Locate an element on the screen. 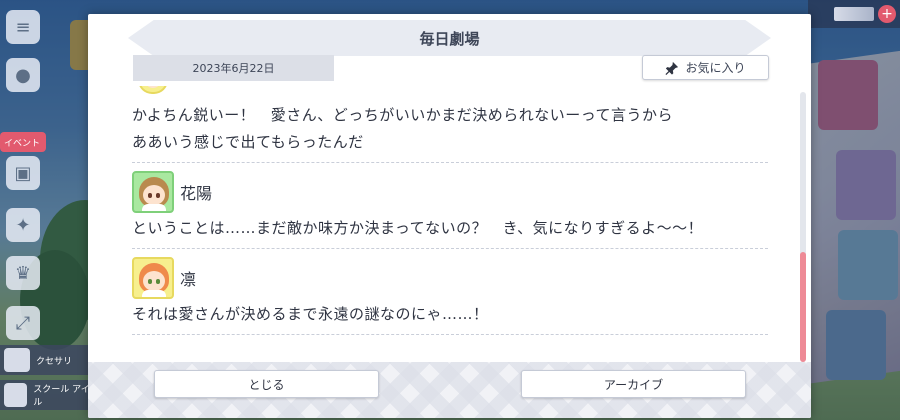 The height and width of the screenshot is (420, 900). scrollbar-thumb is located at coordinates (803, 307).